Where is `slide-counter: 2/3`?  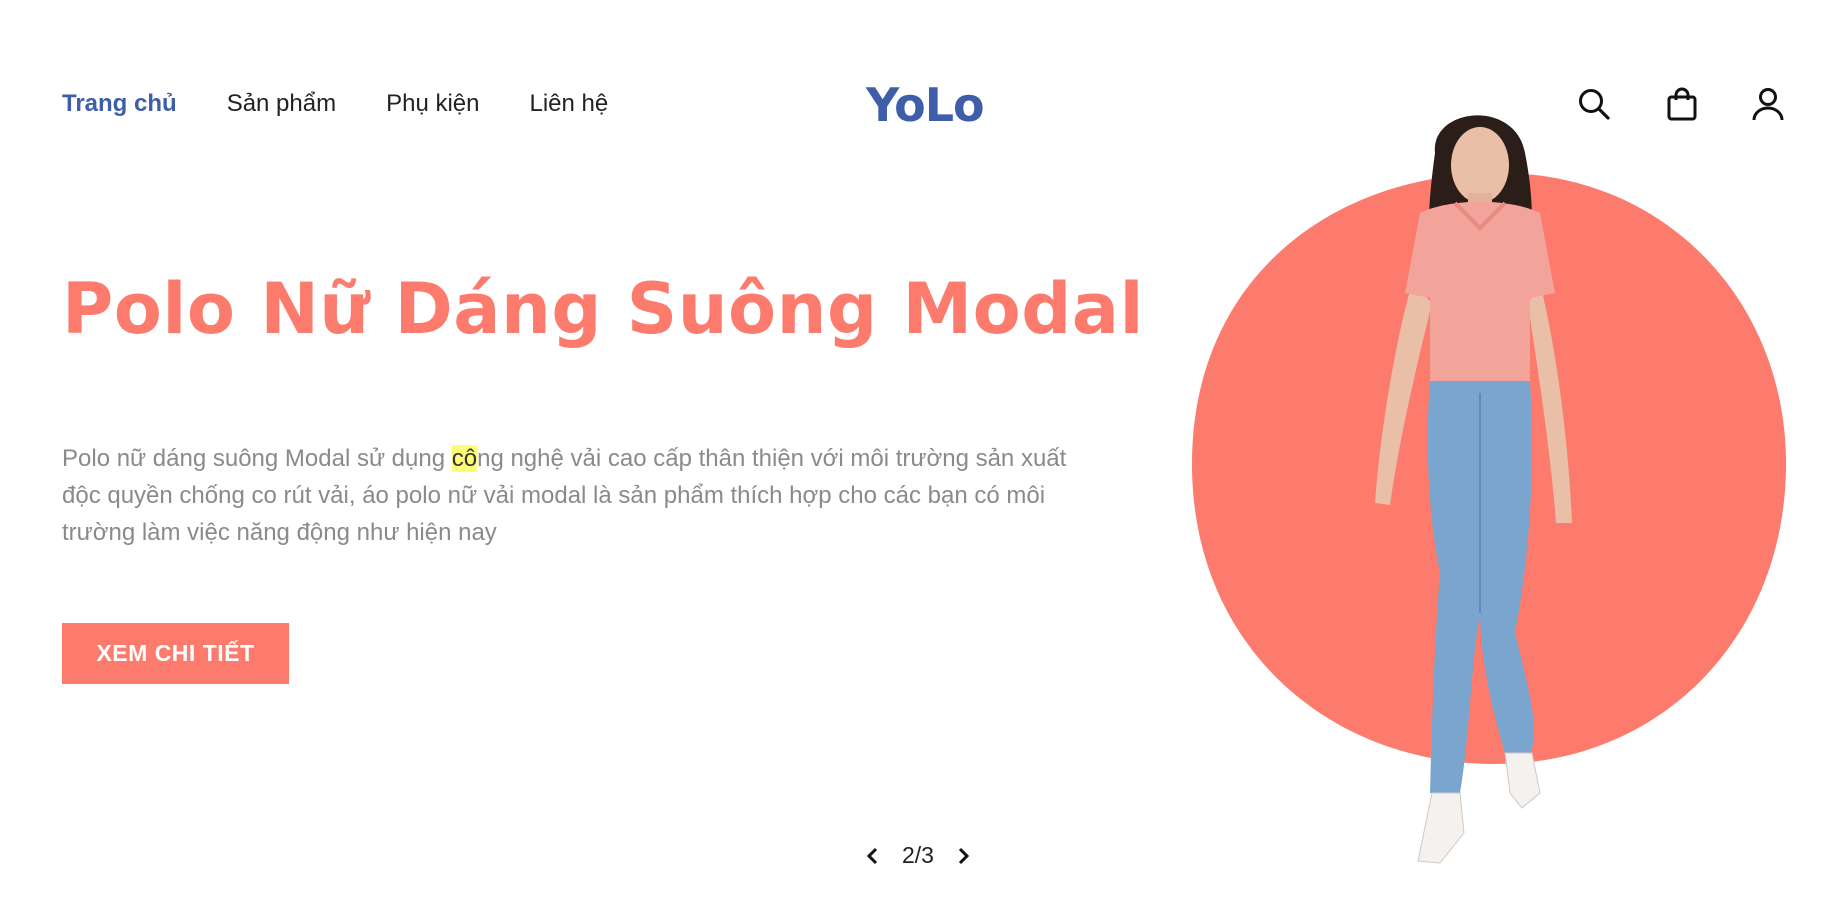
slide-counter: 2/3 is located at coordinates (918, 855).